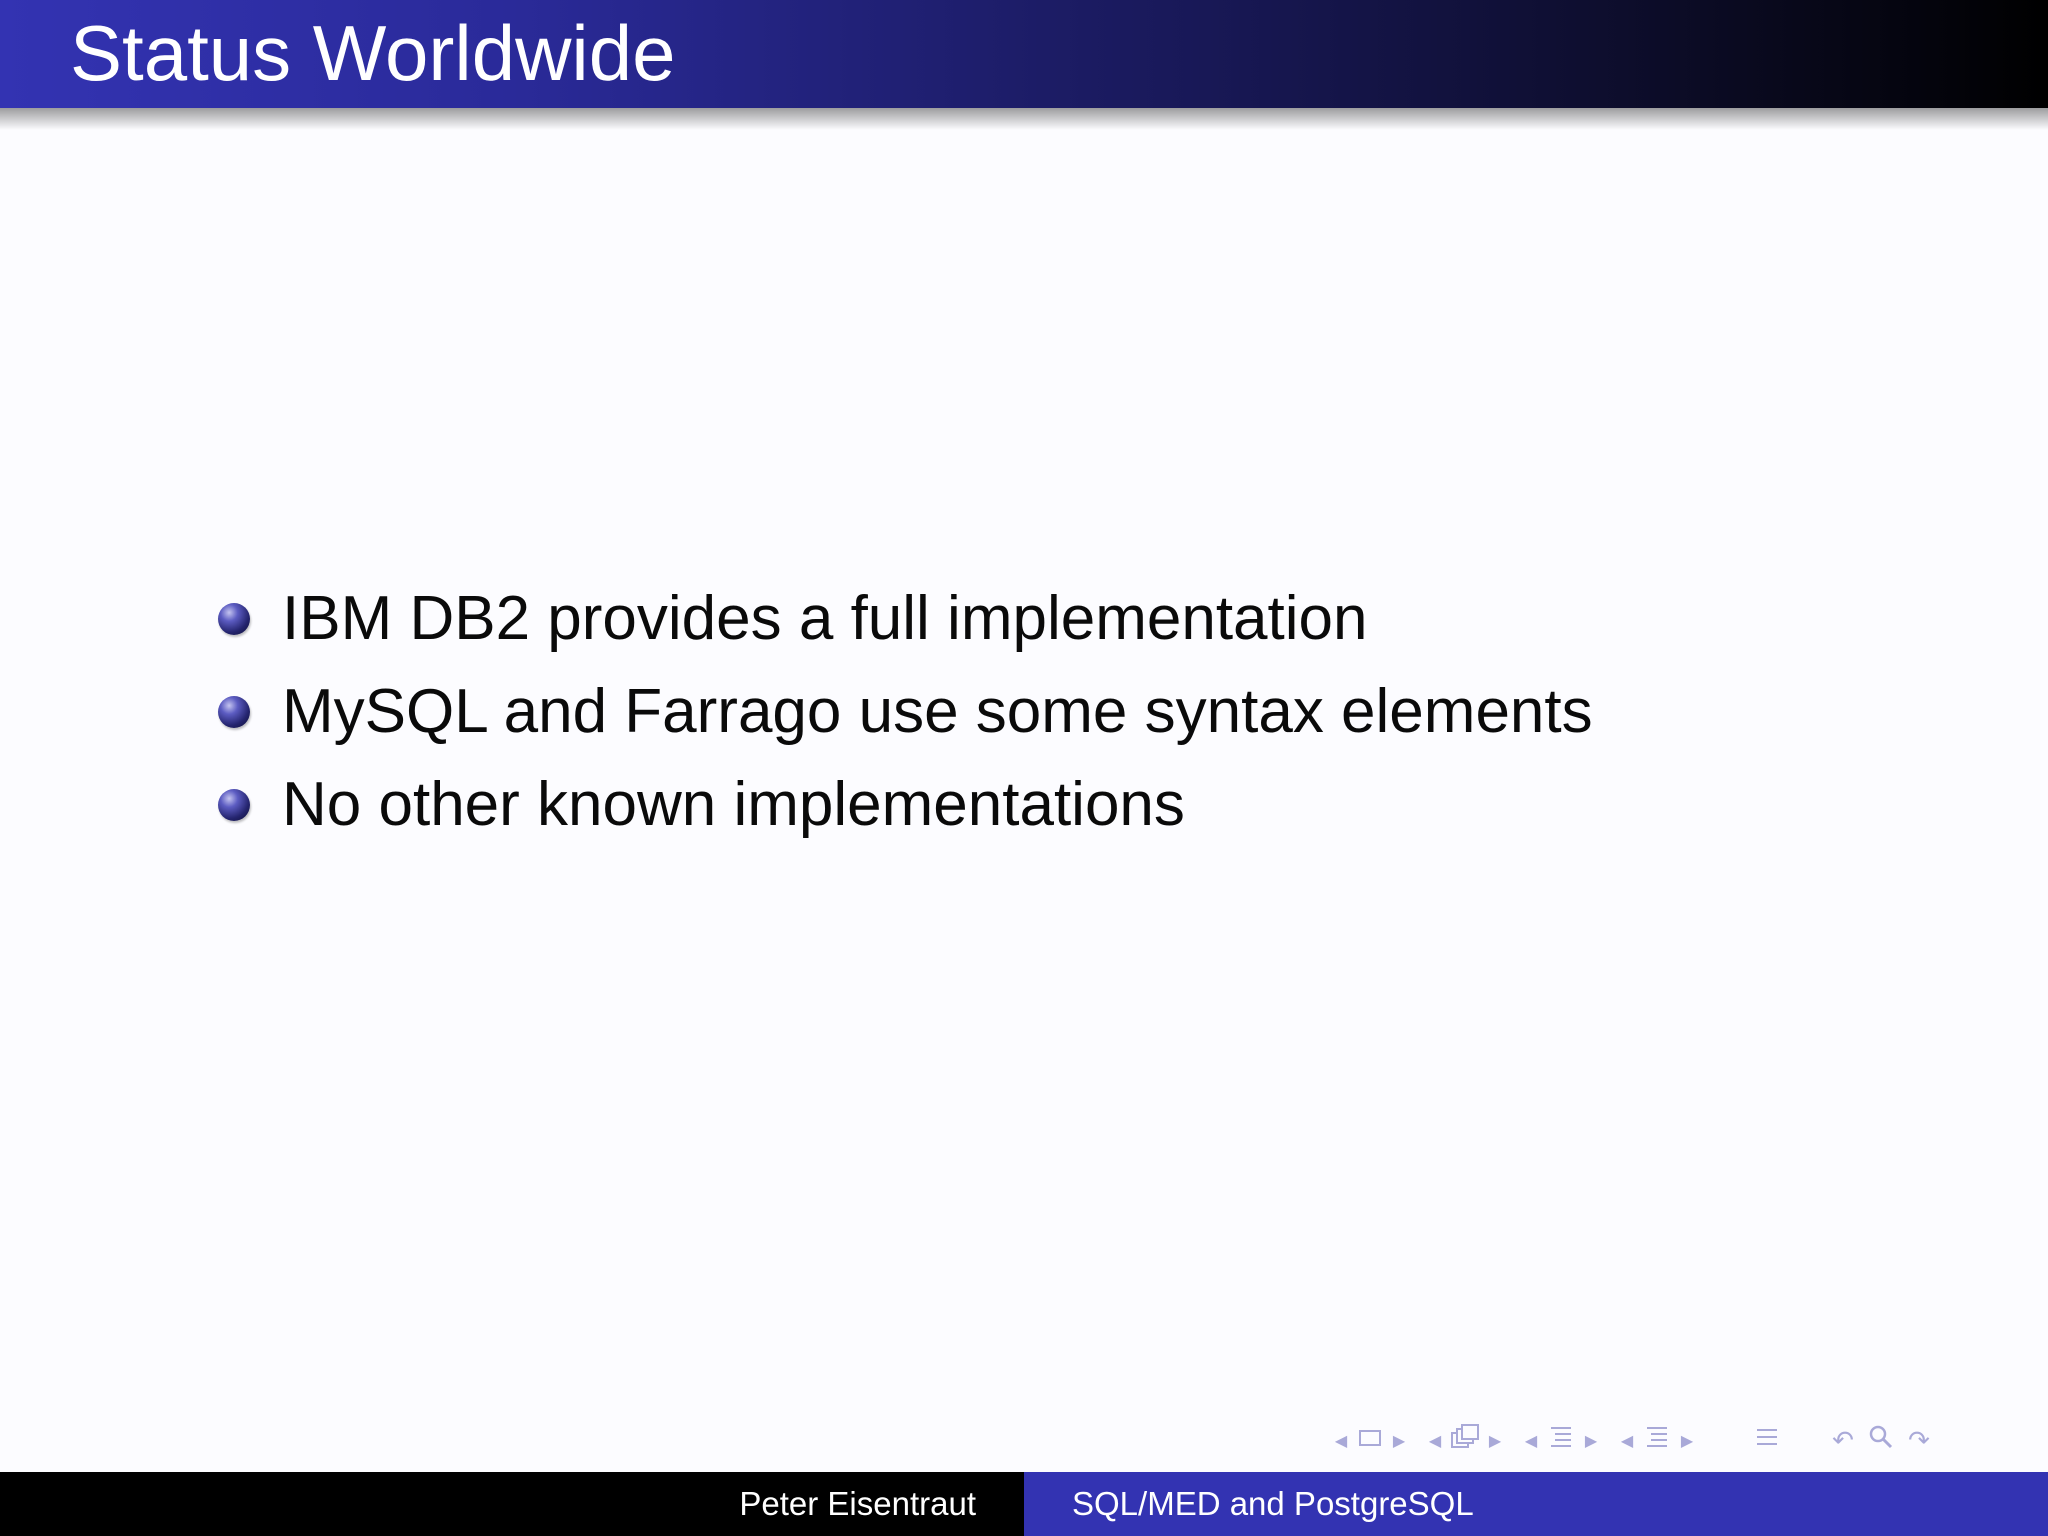  What do you see at coordinates (1024, 119) in the screenshot?
I see `title-bar-shadow` at bounding box center [1024, 119].